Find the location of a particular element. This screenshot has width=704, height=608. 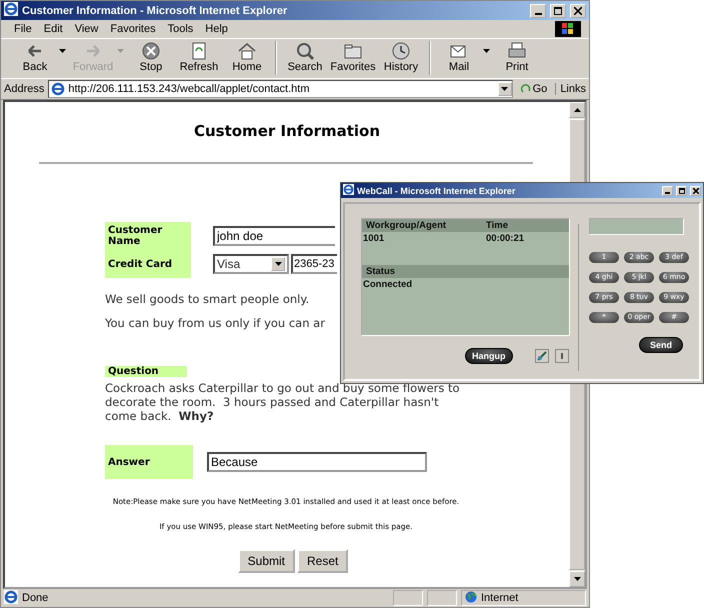

form-button: Submit is located at coordinates (266, 561).